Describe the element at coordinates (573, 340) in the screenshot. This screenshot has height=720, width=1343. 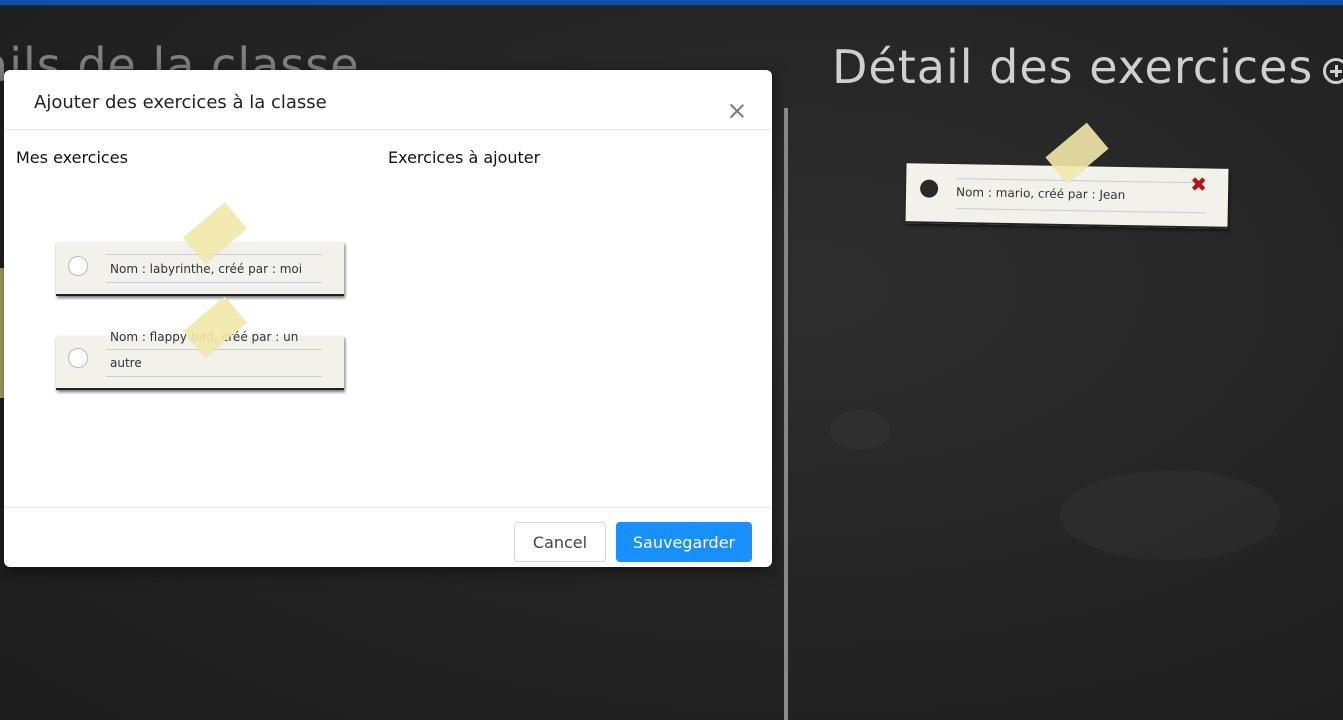
I see `exercises-to-add-dropzone` at that location.